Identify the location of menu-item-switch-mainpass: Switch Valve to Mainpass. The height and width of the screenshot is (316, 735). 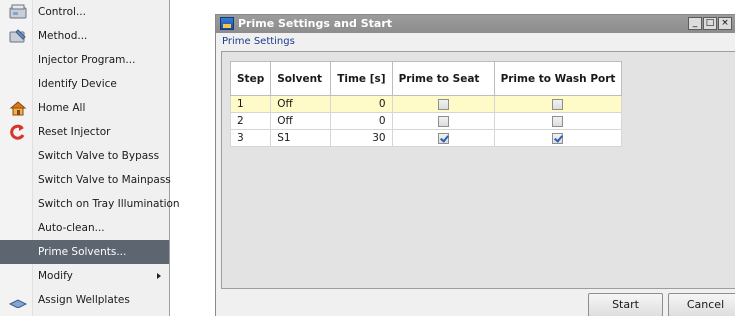
(85, 180).